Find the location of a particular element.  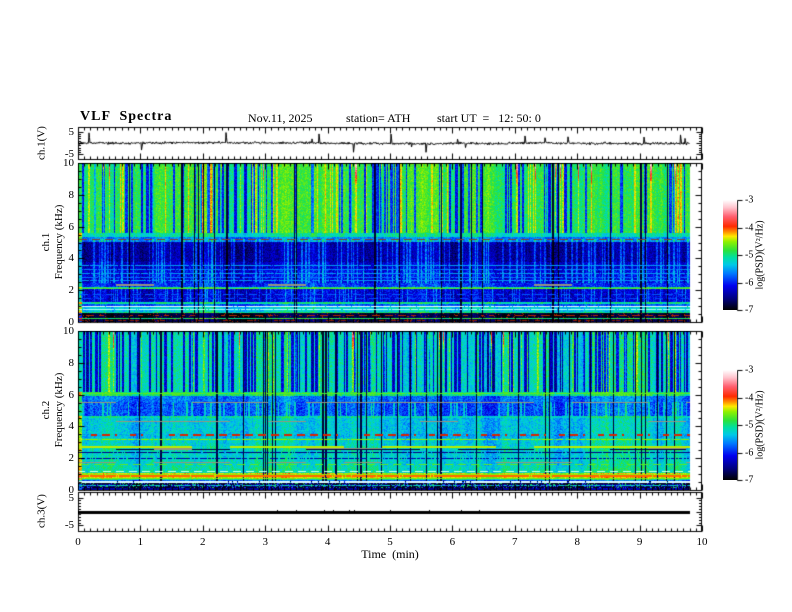

colorbar-ch2-label: log(PSD)(V²/Hz) is located at coordinates (760, 425).